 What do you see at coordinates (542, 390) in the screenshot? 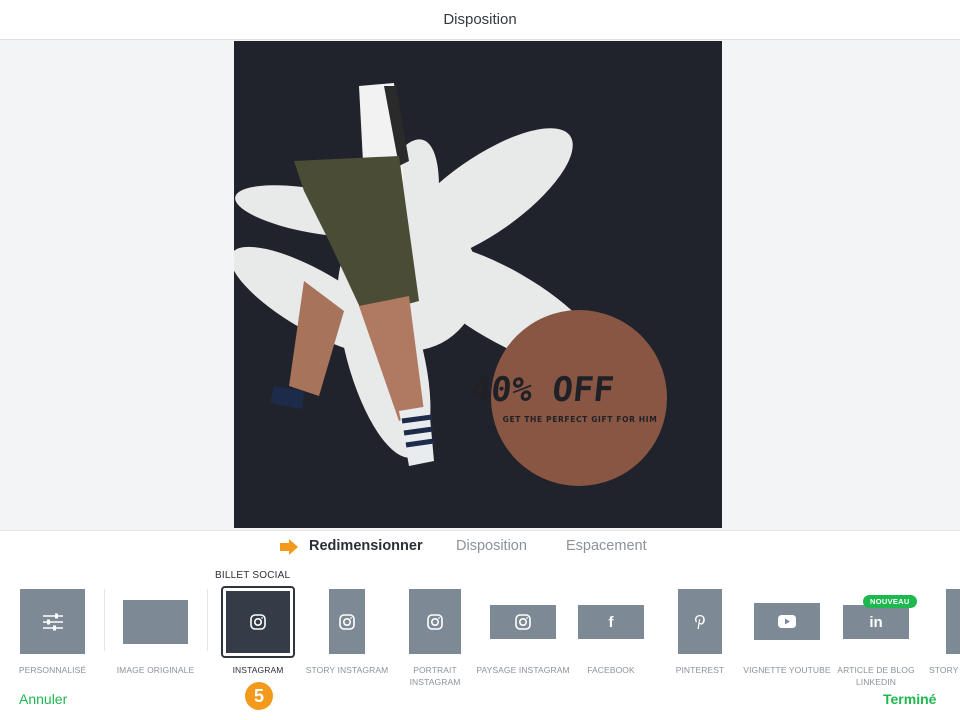
I see `badge-headline: 40% OFF` at bounding box center [542, 390].